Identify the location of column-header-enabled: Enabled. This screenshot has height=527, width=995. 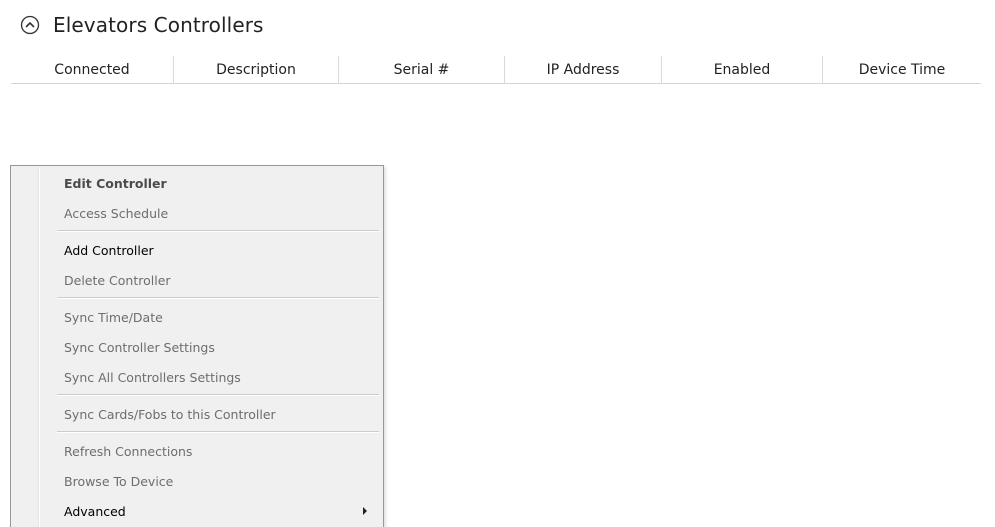
(742, 69).